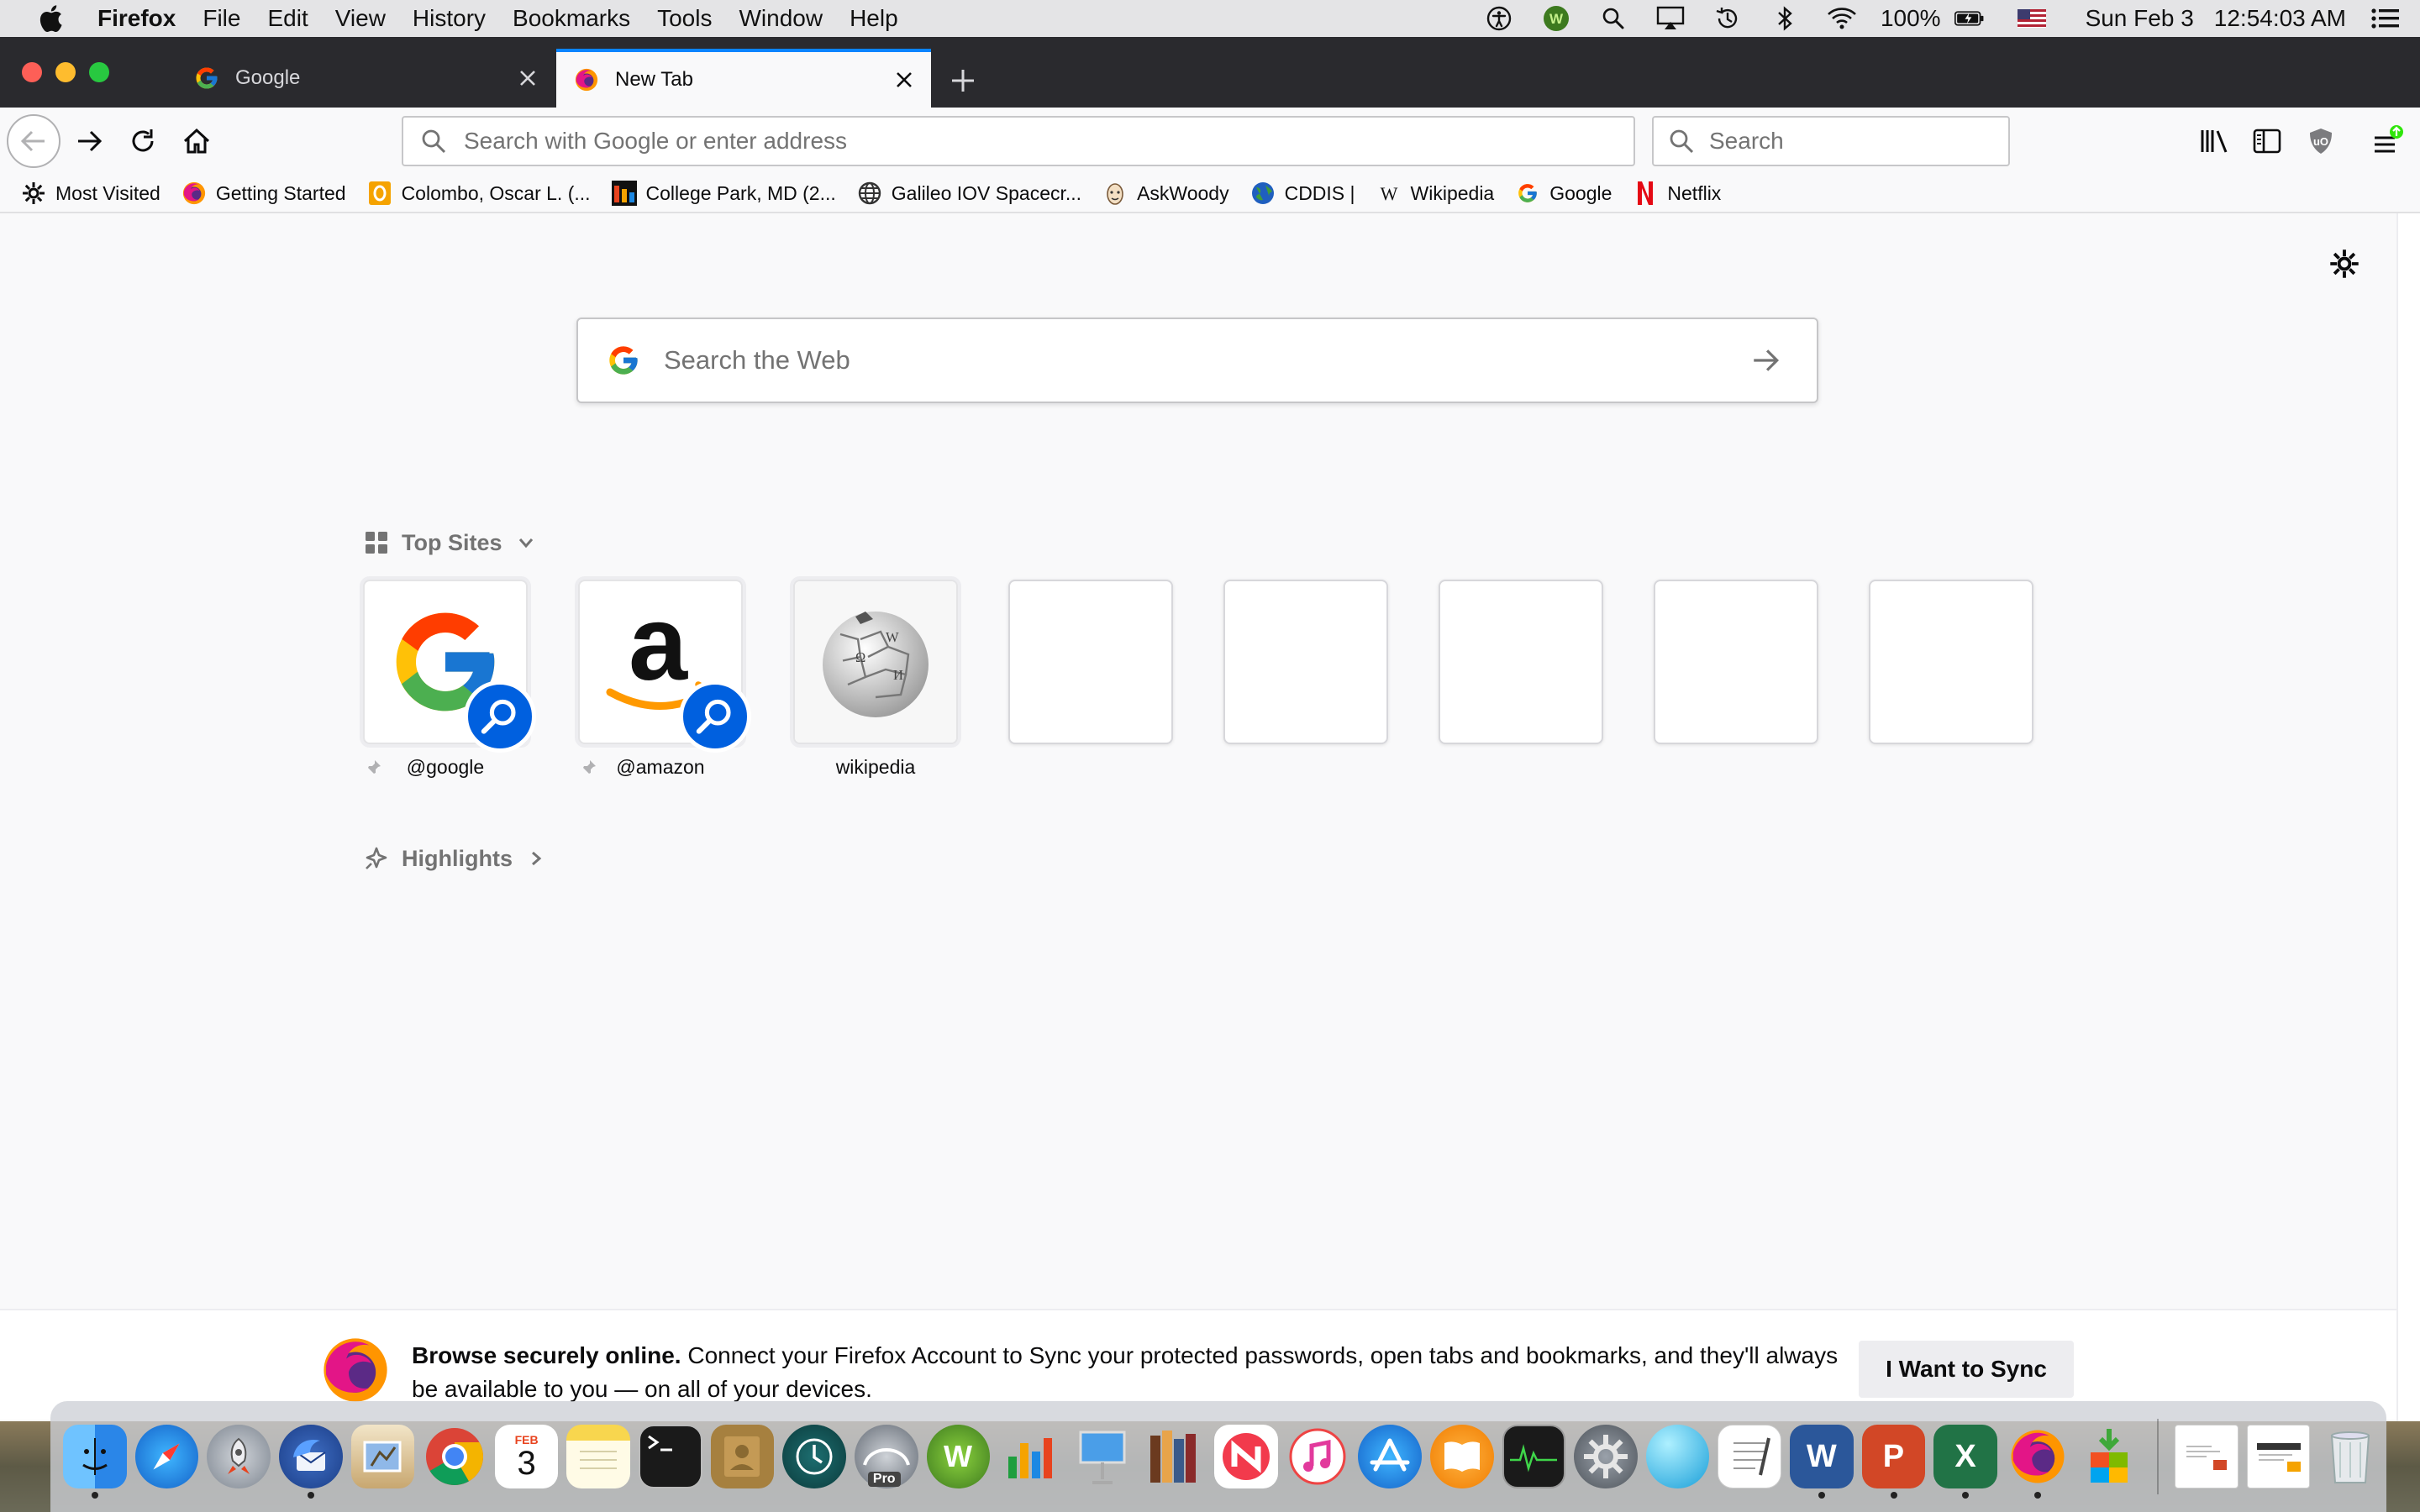 The width and height of the screenshot is (2420, 1512). What do you see at coordinates (1390, 1456) in the screenshot?
I see `app-store-icon` at bounding box center [1390, 1456].